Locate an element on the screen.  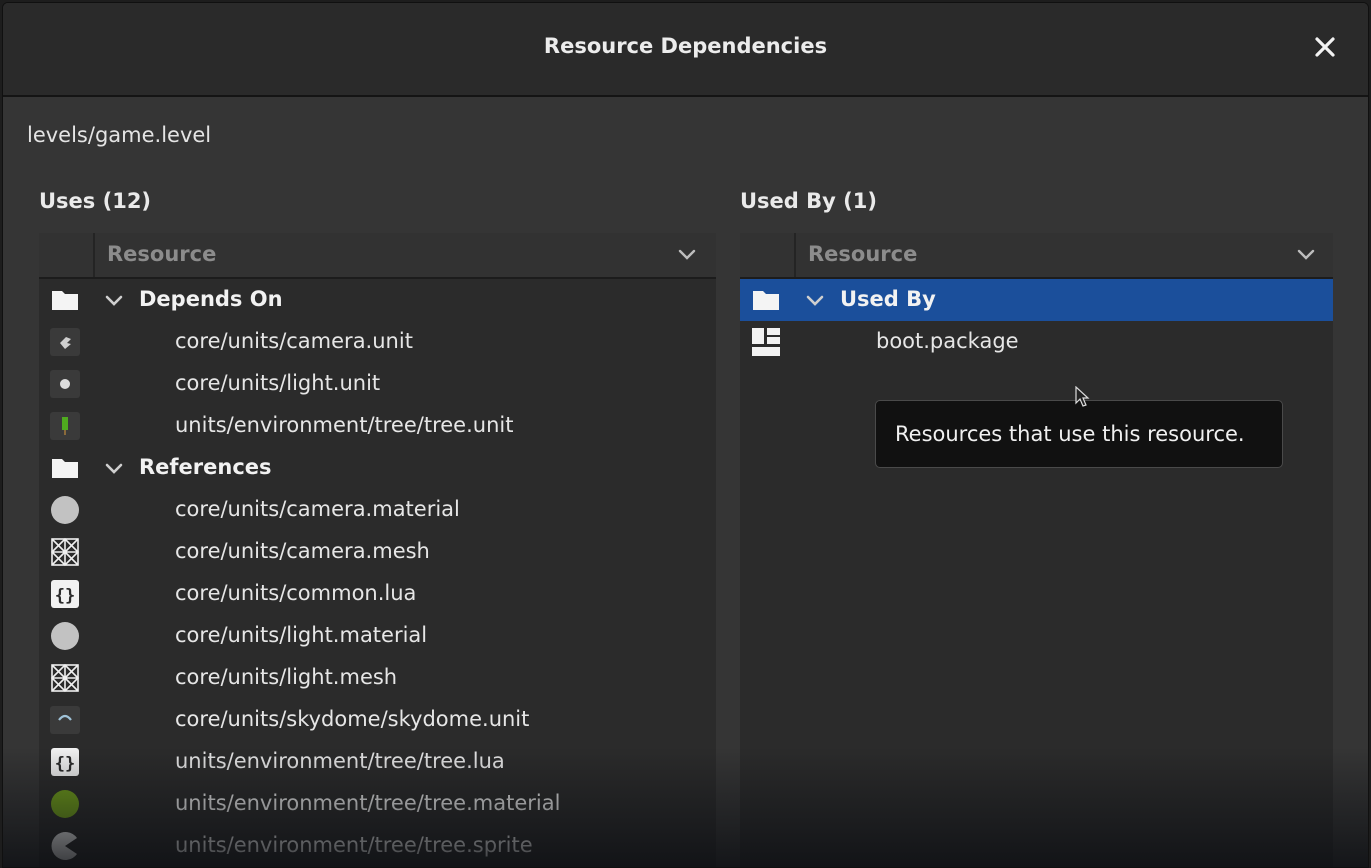
sprite-icon is located at coordinates (65, 846).